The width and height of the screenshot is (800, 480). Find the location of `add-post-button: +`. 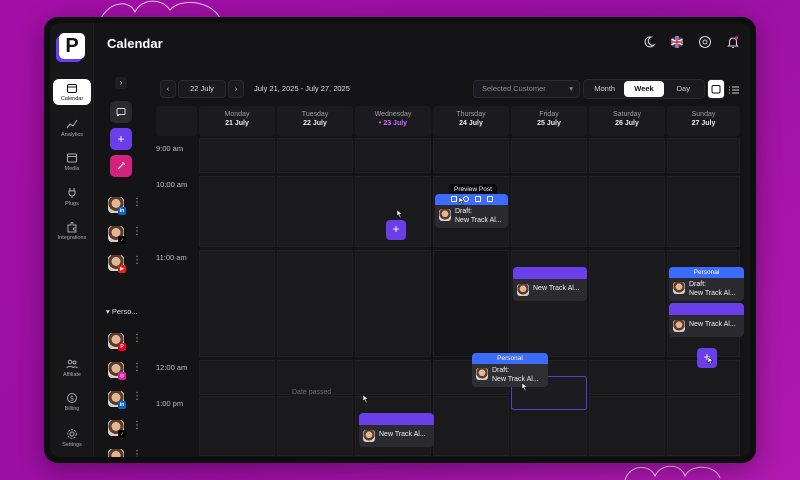

add-post-button: + is located at coordinates (396, 230).